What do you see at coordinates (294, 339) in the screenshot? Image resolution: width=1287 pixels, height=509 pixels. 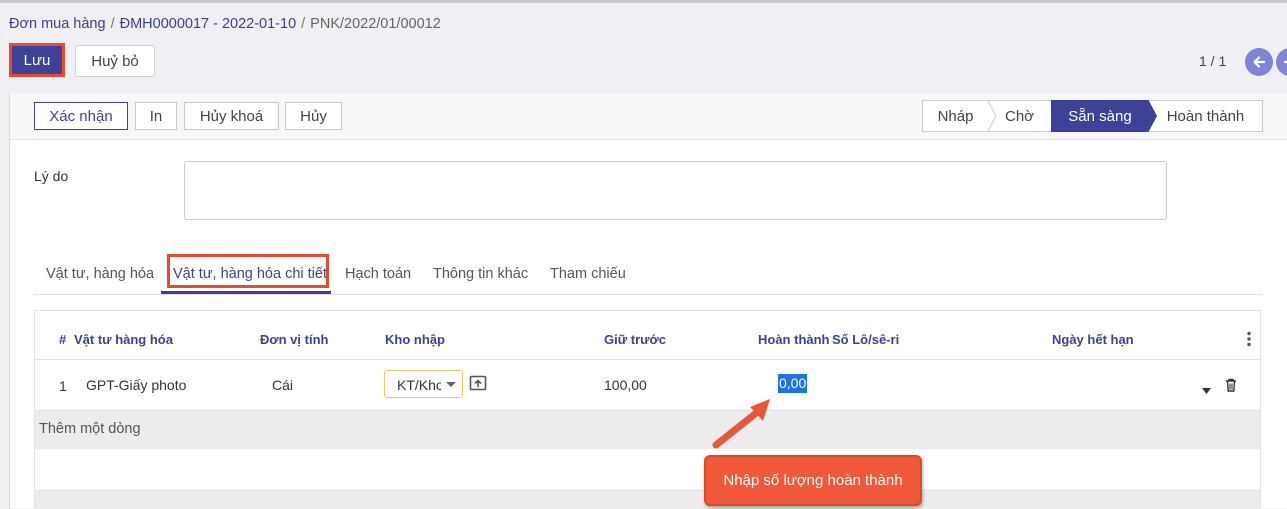 I see `col-uom: Đơn vị tính` at bounding box center [294, 339].